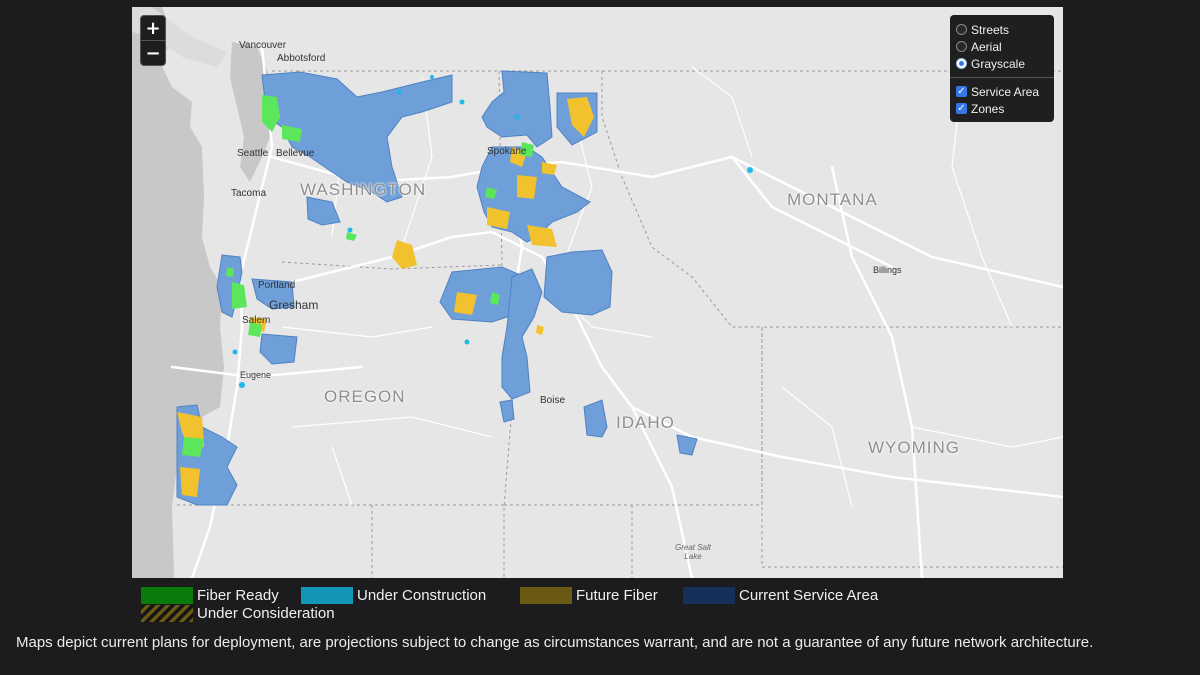  Describe the element at coordinates (645, 422) in the screenshot. I see `label-idaho: IDAHO` at that location.